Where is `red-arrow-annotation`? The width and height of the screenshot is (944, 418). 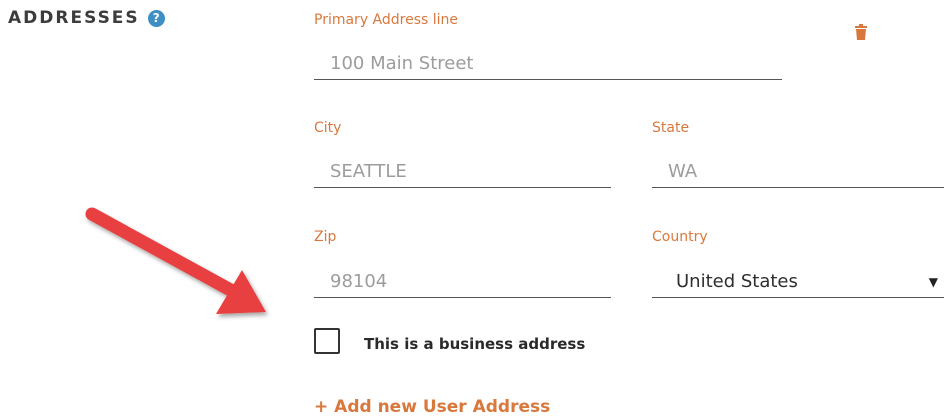
red-arrow-annotation is located at coordinates (175, 260).